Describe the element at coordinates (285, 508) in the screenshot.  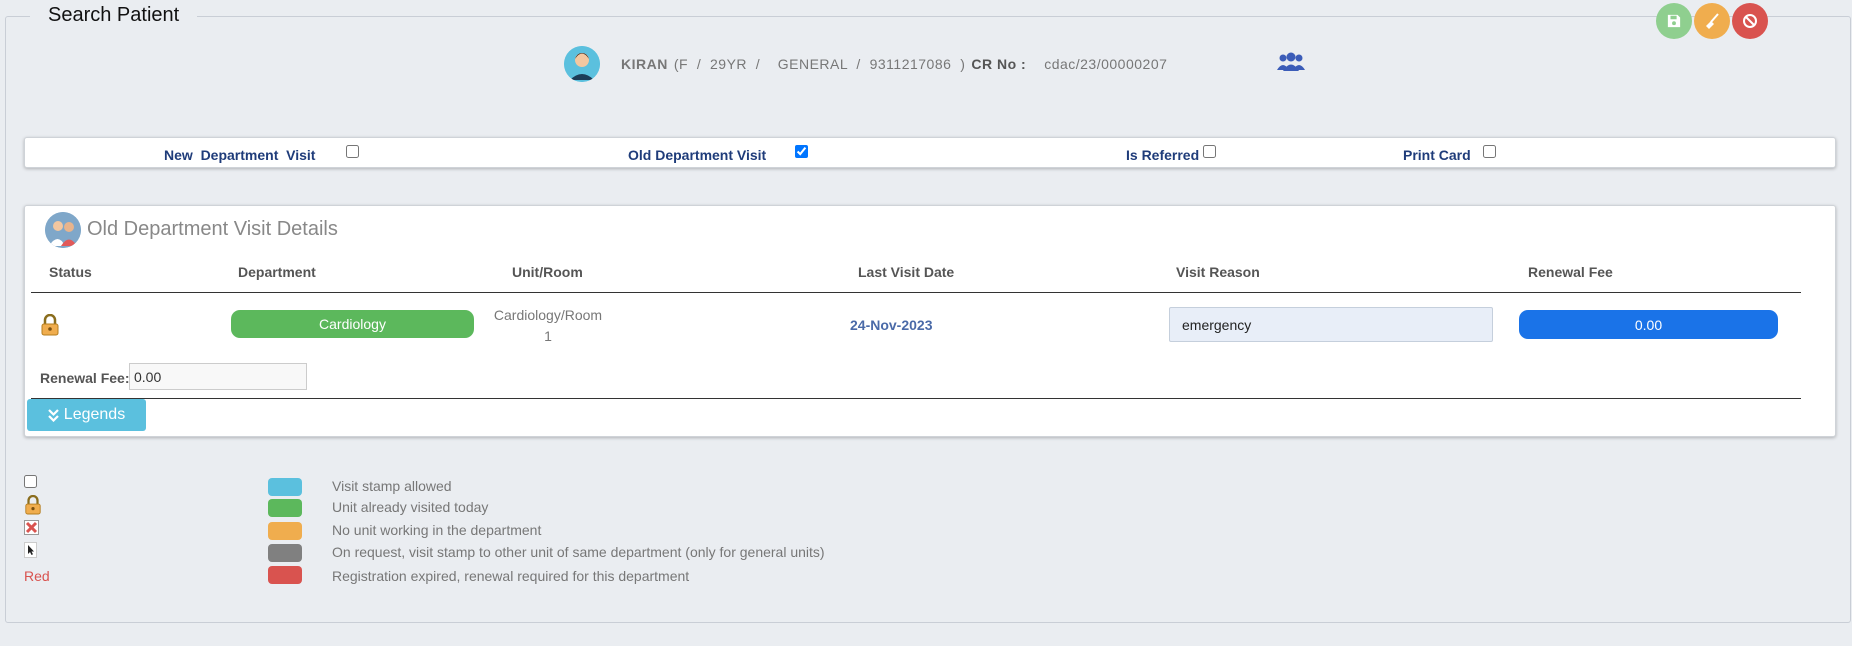
I see `legend-swatch-green` at that location.